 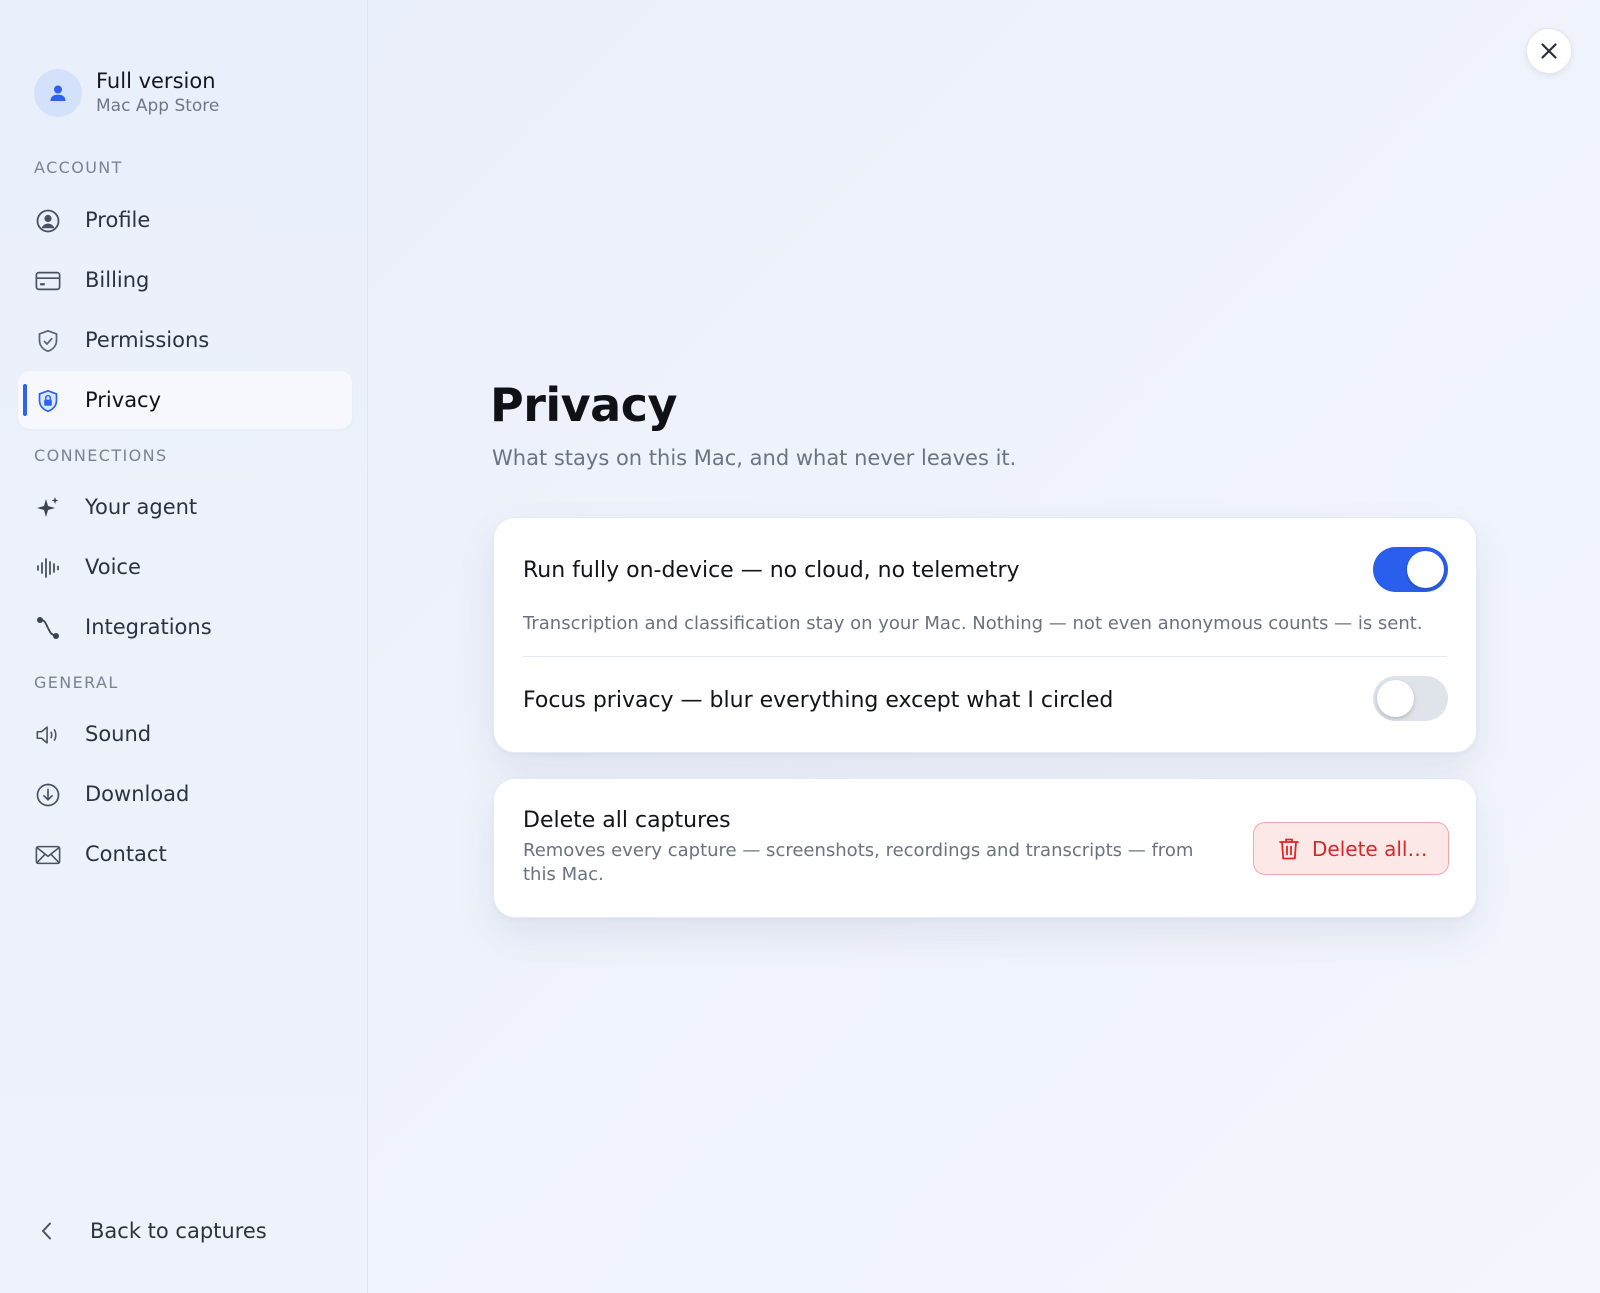 I want to click on sidebar-item-label: Sound, so click(x=118, y=734).